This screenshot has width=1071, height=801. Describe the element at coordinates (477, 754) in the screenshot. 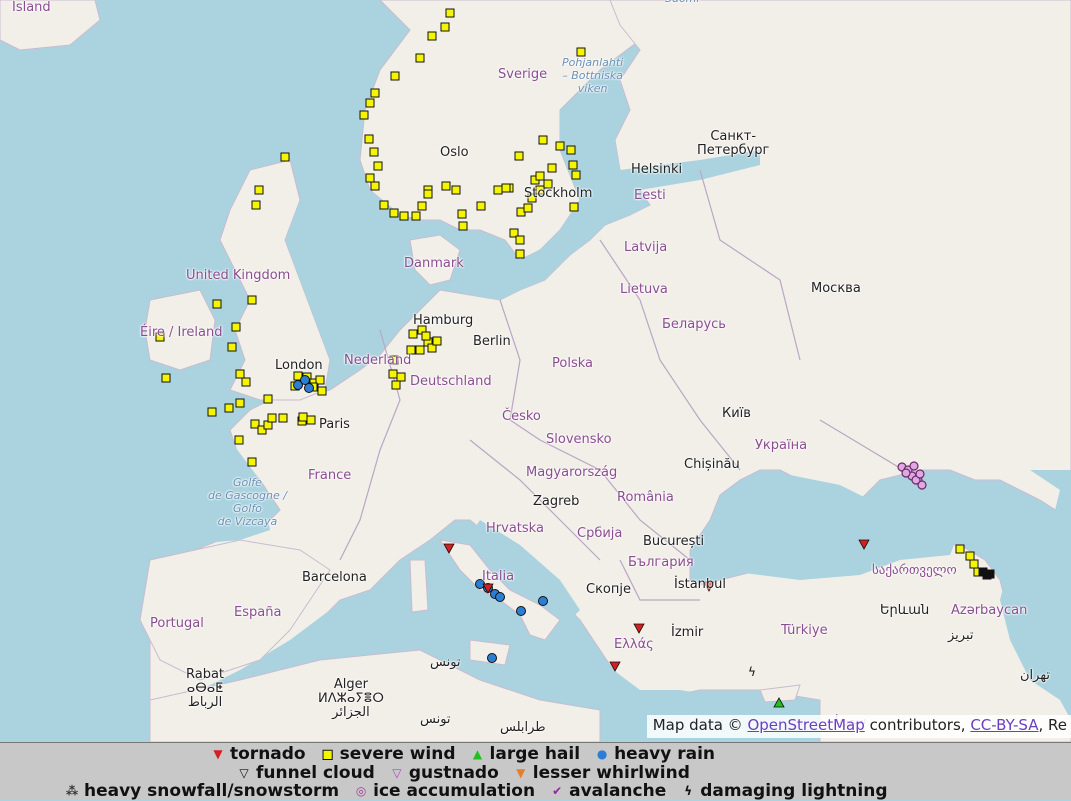

I see `legend-symbol-icon: ▲` at that location.